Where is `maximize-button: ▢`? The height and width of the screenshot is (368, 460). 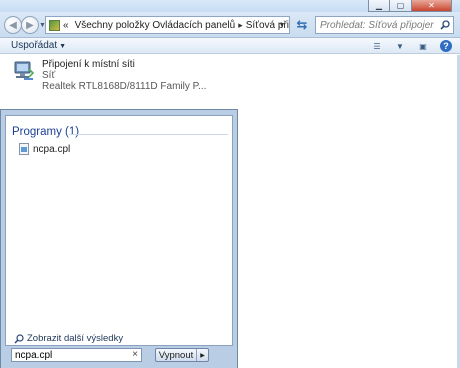 maximize-button: ▢ is located at coordinates (401, 6).